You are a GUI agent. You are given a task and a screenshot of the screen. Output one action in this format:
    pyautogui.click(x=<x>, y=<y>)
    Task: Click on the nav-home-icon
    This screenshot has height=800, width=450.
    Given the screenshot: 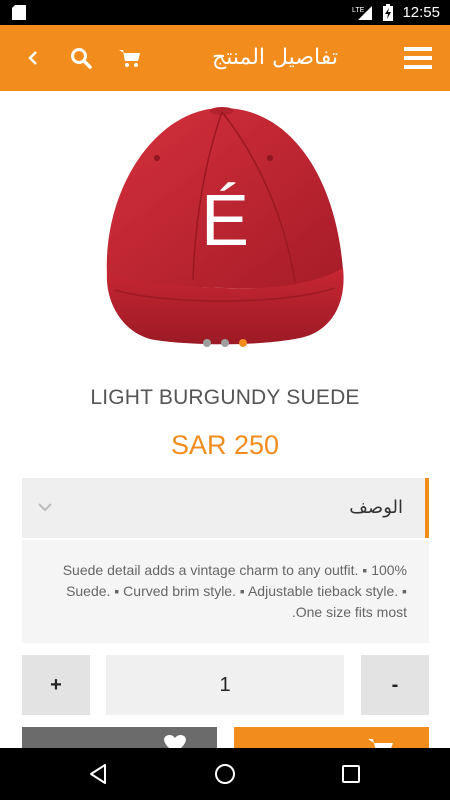 What is the action you would take?
    pyautogui.click(x=225, y=774)
    